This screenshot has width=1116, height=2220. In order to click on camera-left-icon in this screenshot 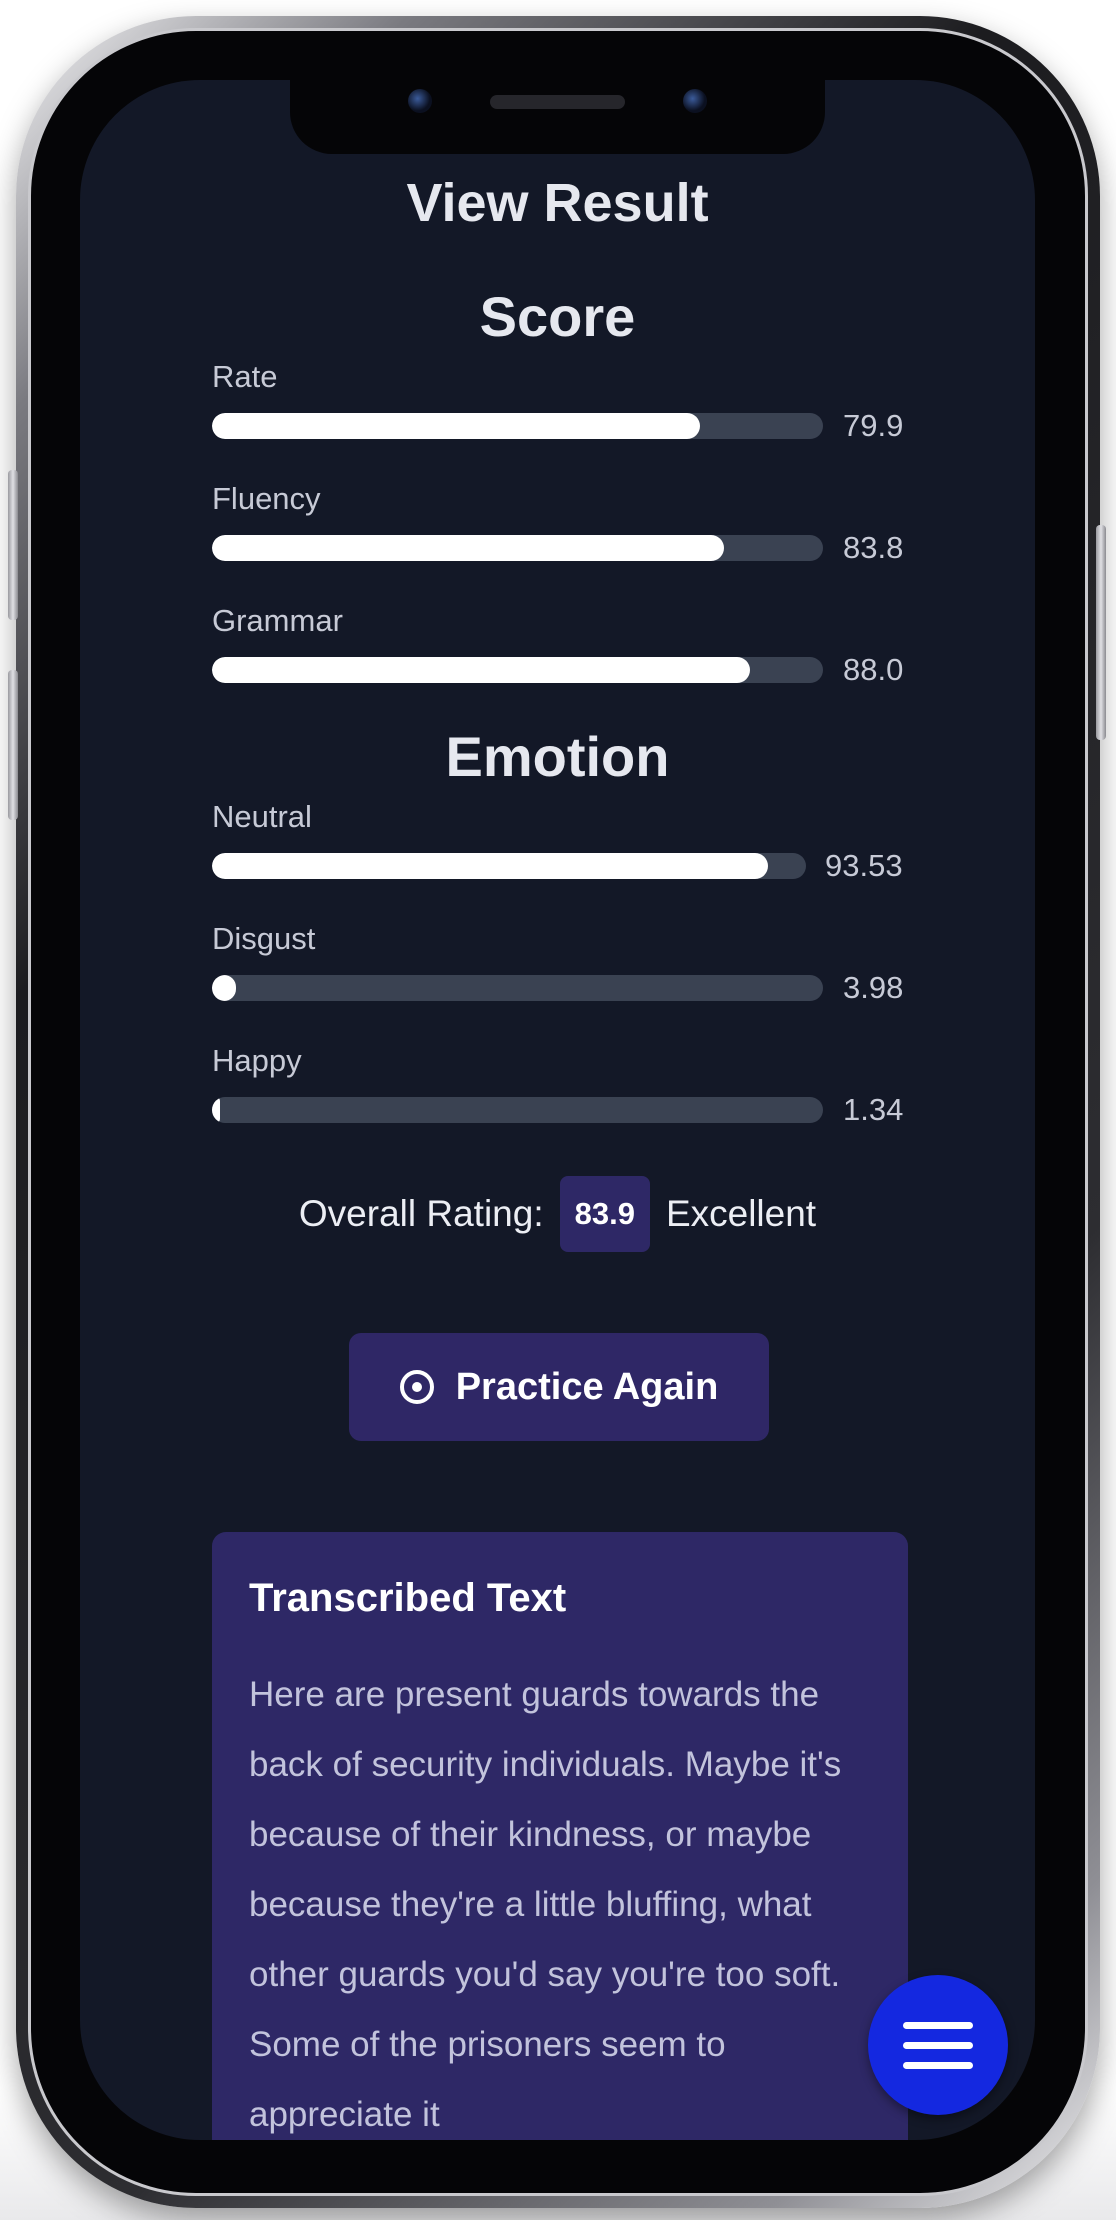, I will do `click(420, 101)`.